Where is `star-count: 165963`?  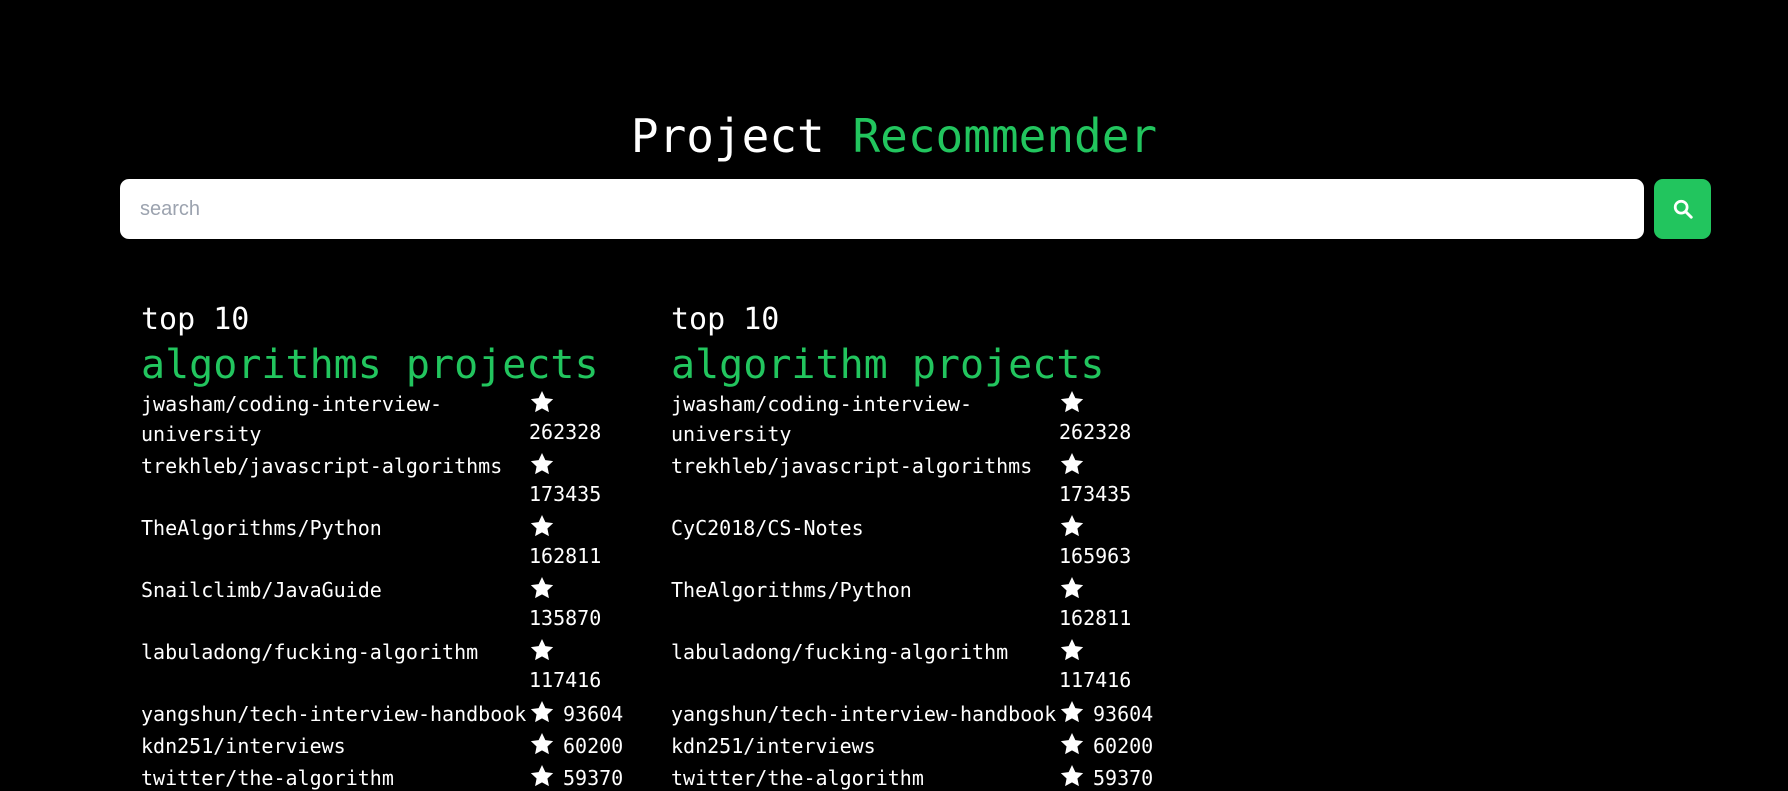
star-count: 165963 is located at coordinates (1115, 544).